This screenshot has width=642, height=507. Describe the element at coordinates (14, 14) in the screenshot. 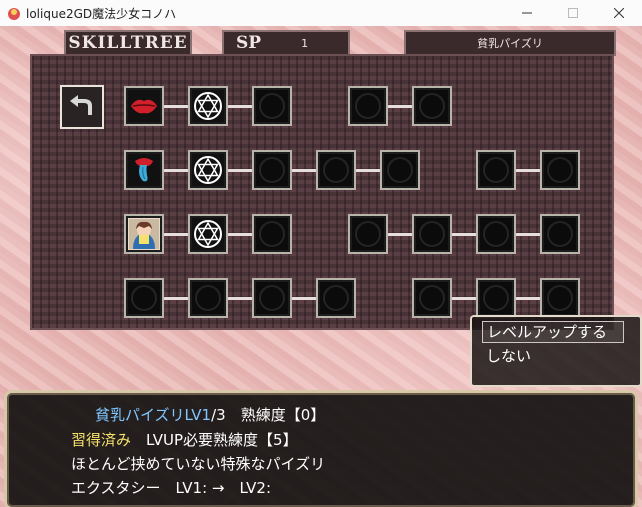

I see `app-icon` at that location.